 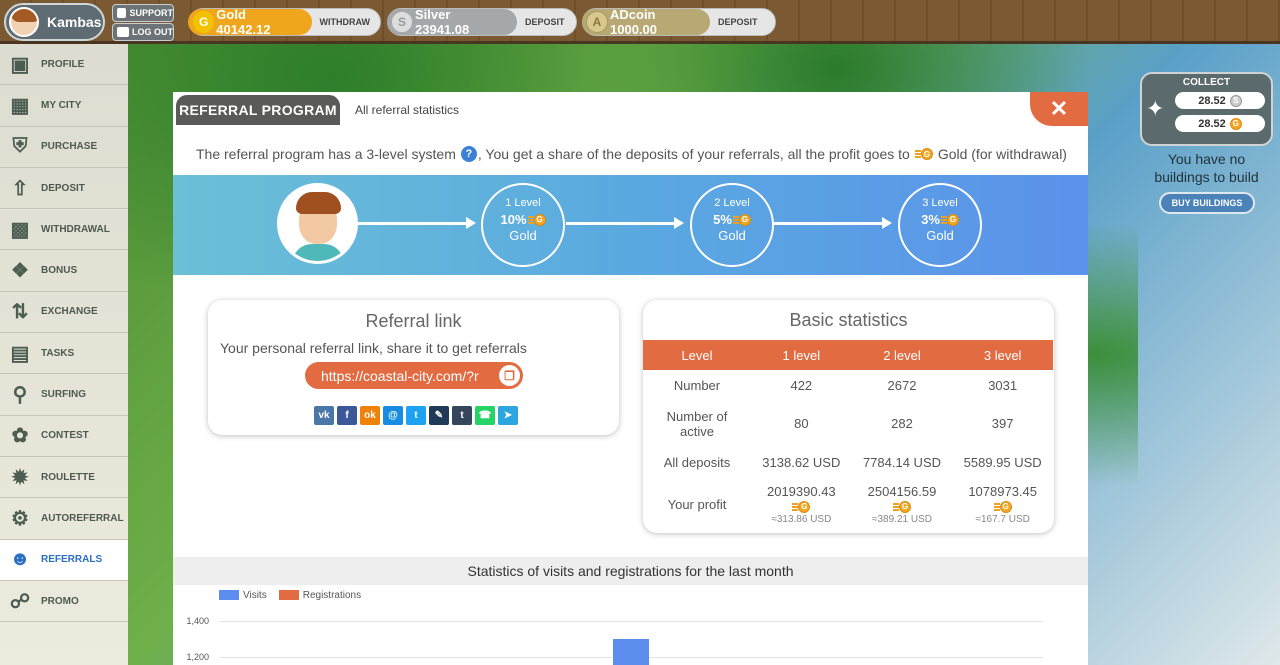 I want to click on collect-gold: 28.52 G, so click(x=1220, y=123).